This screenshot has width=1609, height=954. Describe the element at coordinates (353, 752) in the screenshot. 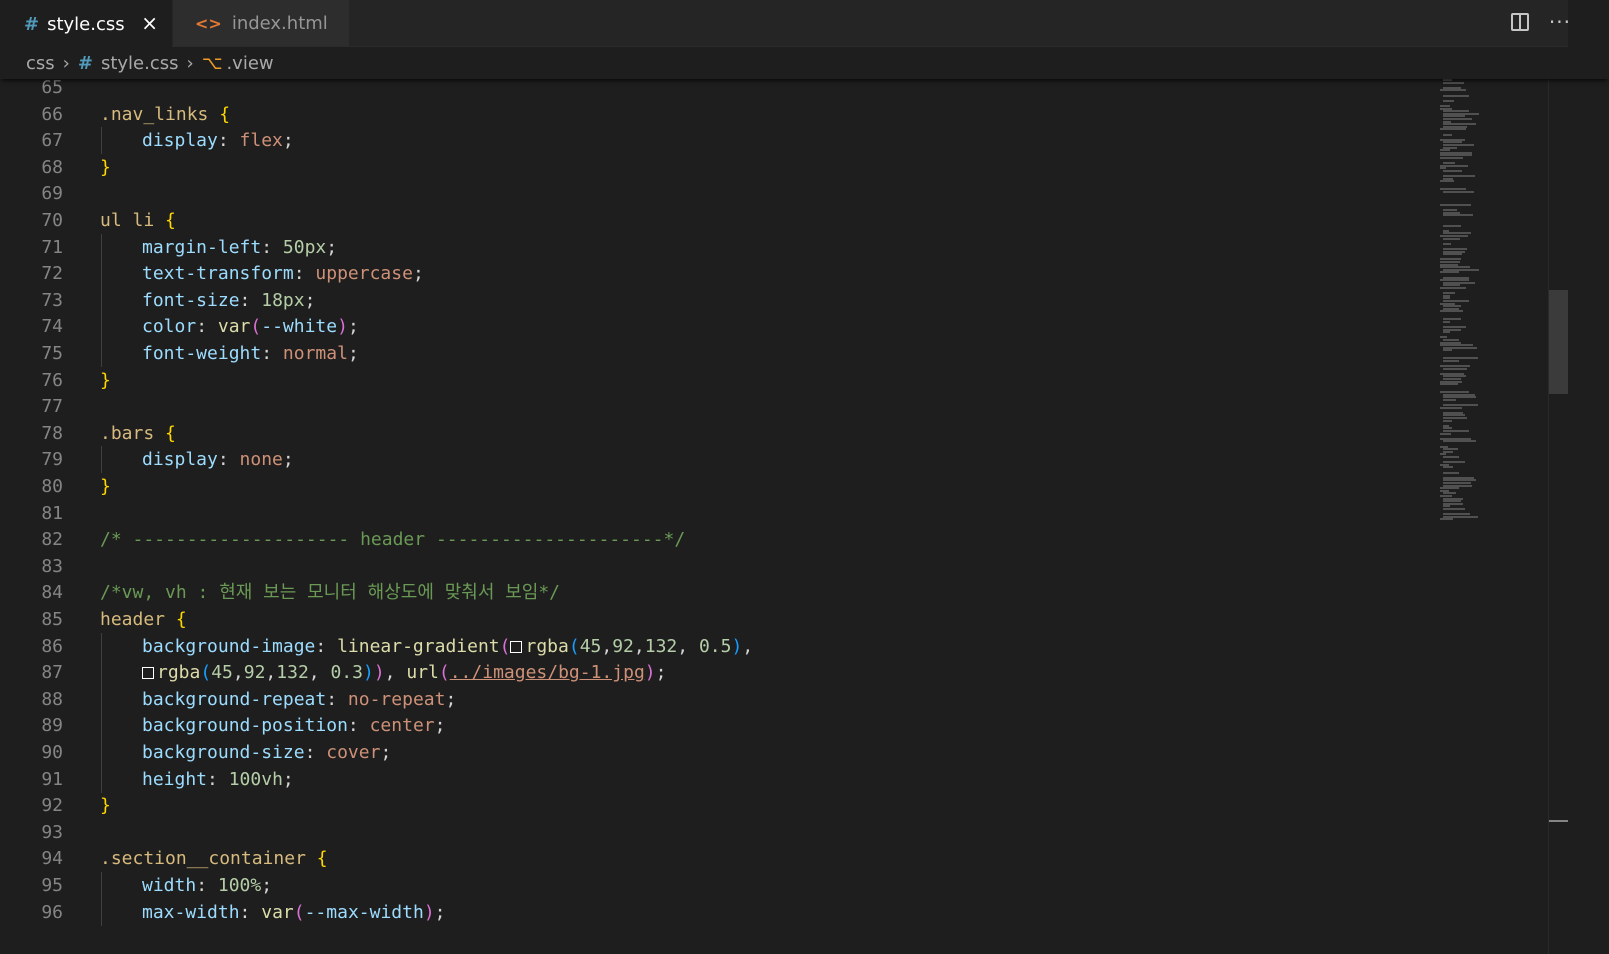

I see `code-token: cover` at that location.